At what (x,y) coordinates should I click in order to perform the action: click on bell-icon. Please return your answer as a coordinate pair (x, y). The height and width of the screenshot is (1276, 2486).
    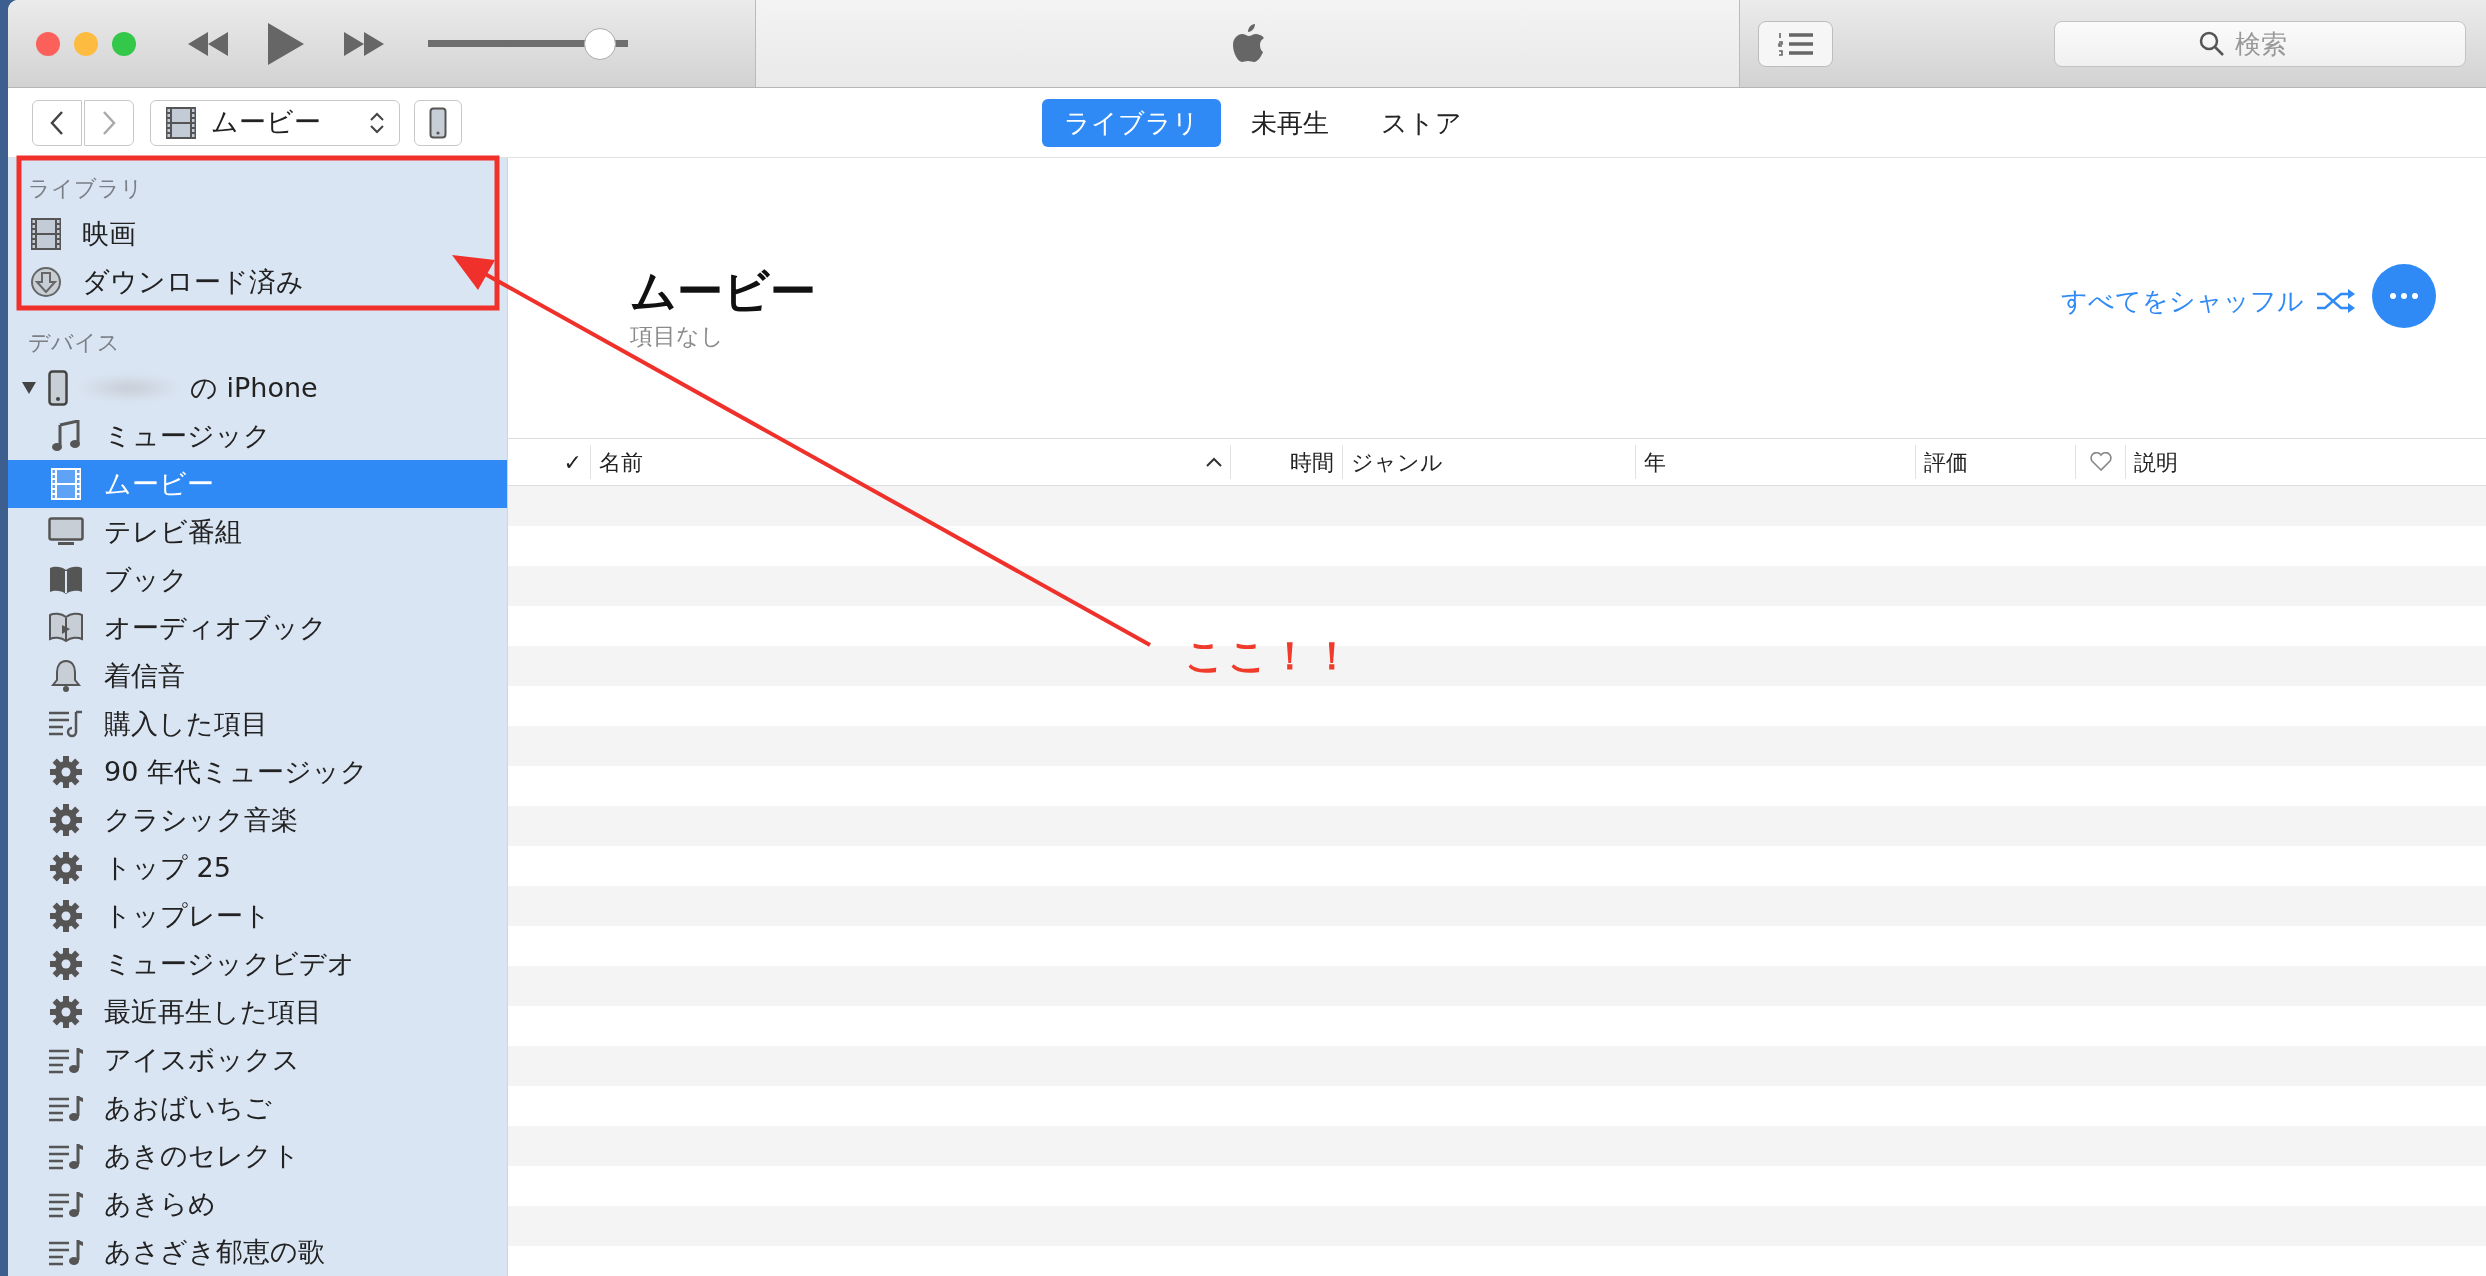
    Looking at the image, I should click on (66, 676).